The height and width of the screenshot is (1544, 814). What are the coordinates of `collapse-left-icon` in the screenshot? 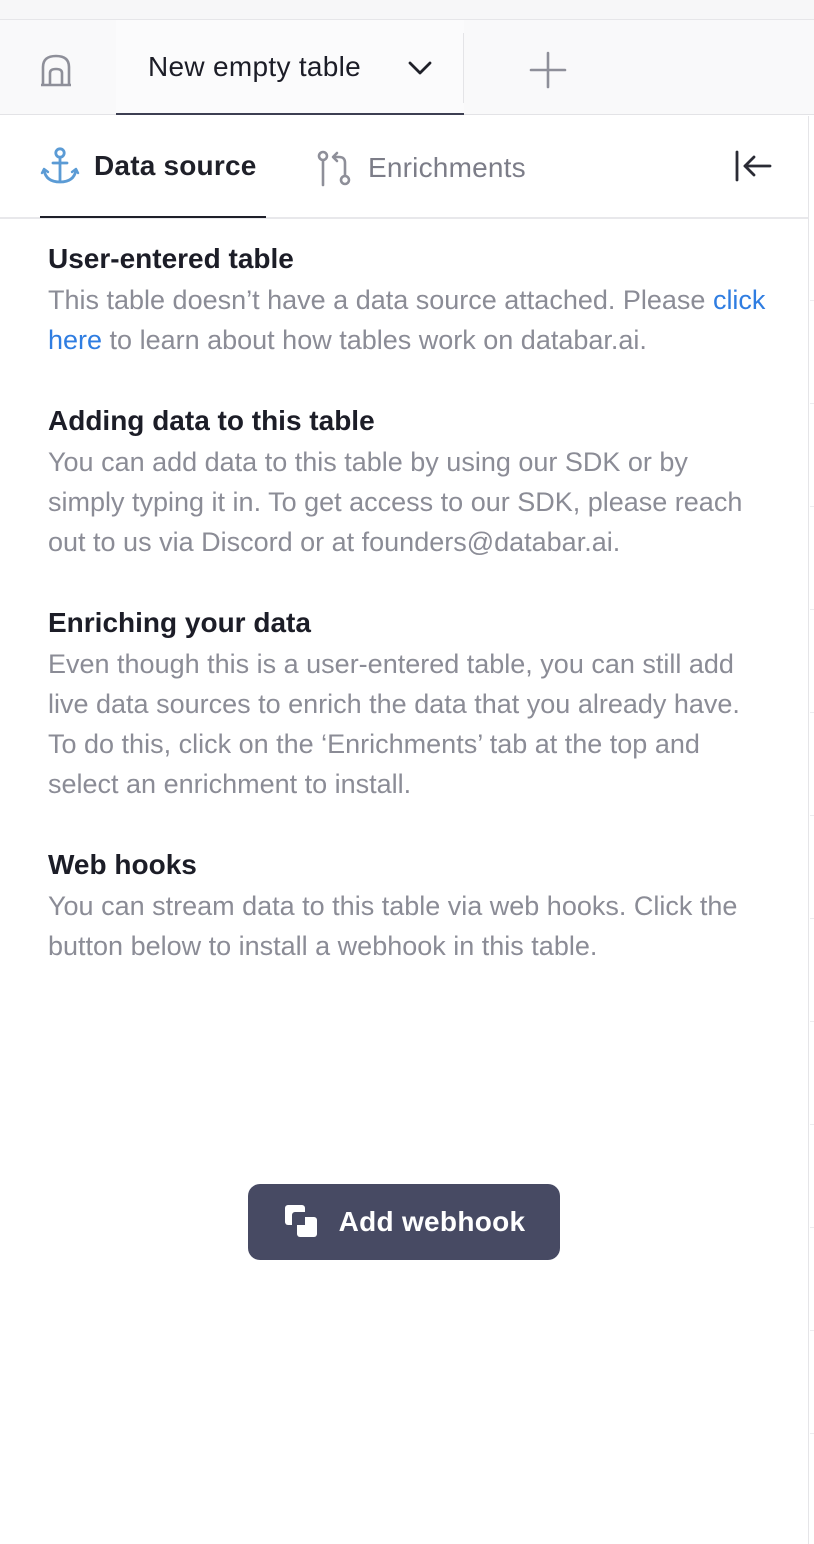 It's located at (753, 166).